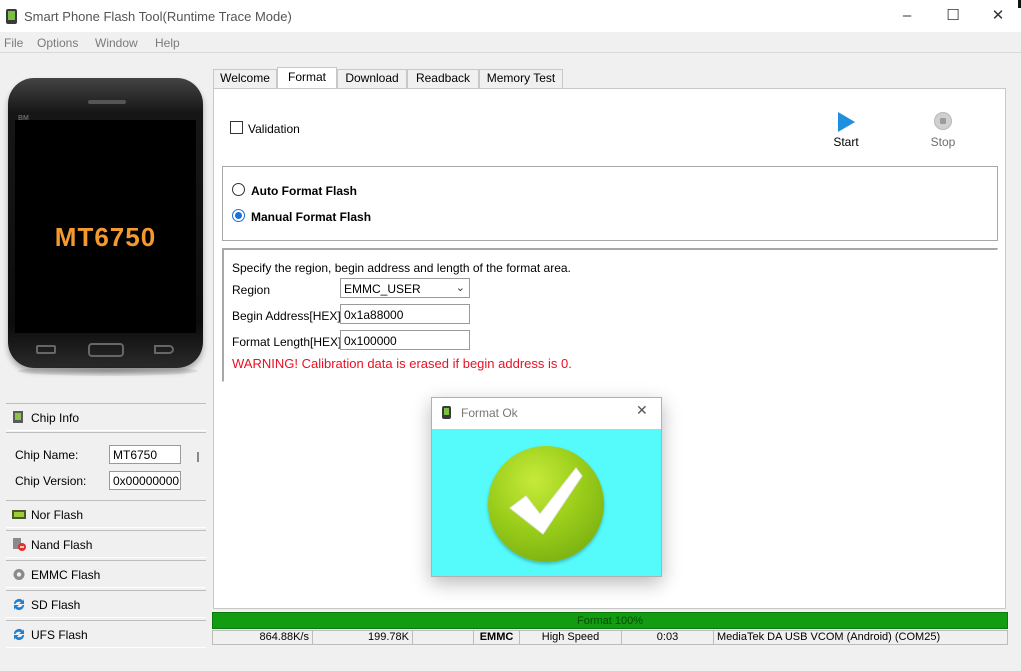  What do you see at coordinates (19, 544) in the screenshot?
I see `nand-flash-icon` at bounding box center [19, 544].